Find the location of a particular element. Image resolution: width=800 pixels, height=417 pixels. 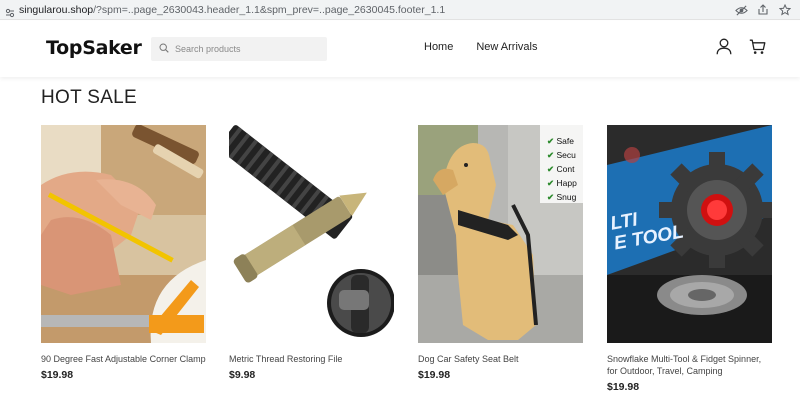

checklist-item: ✔ Secu is located at coordinates (562, 155).